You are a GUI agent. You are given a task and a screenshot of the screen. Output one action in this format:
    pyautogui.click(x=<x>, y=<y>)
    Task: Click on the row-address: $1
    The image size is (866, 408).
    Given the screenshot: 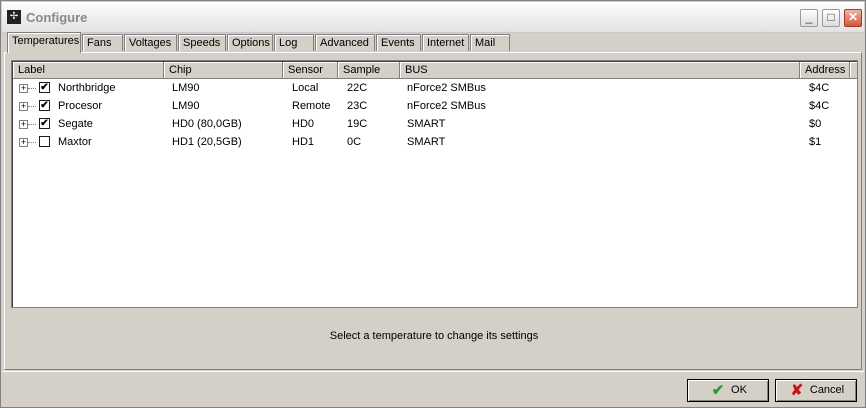 What is the action you would take?
    pyautogui.click(x=815, y=142)
    